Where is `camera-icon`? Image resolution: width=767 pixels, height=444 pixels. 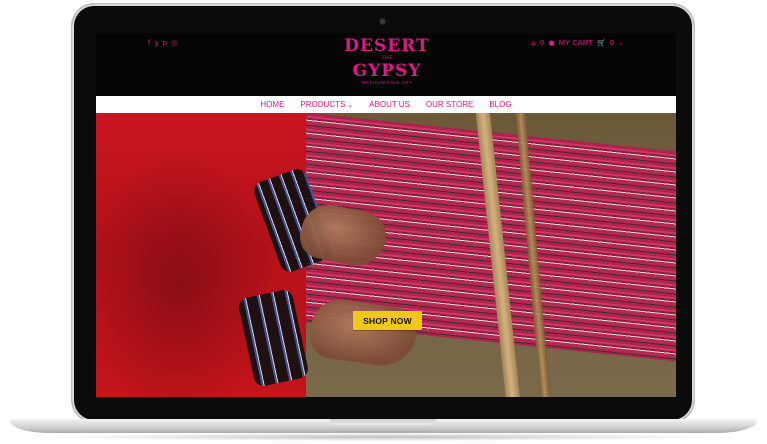
camera-icon is located at coordinates (382, 21).